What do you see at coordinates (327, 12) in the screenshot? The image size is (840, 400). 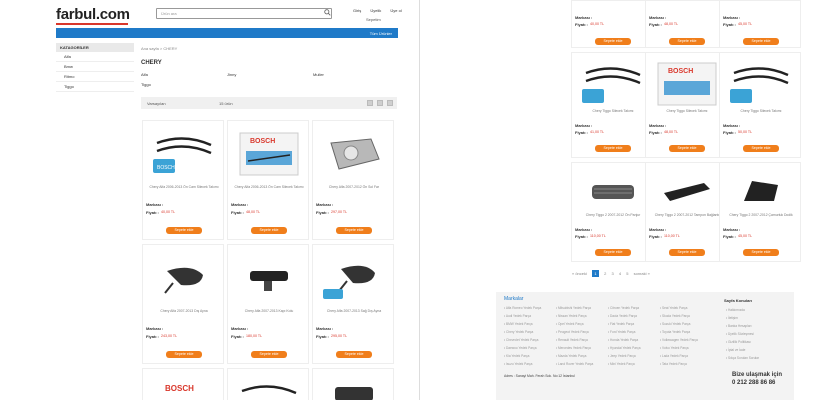 I see `search-icon` at bounding box center [327, 12].